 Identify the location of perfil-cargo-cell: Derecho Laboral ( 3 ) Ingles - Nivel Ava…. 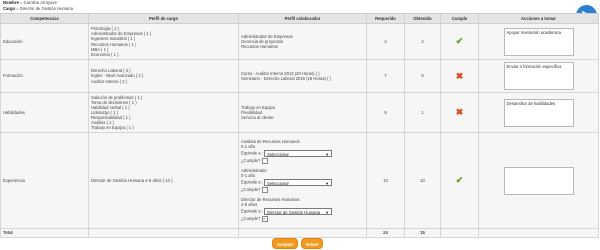
(163, 76).